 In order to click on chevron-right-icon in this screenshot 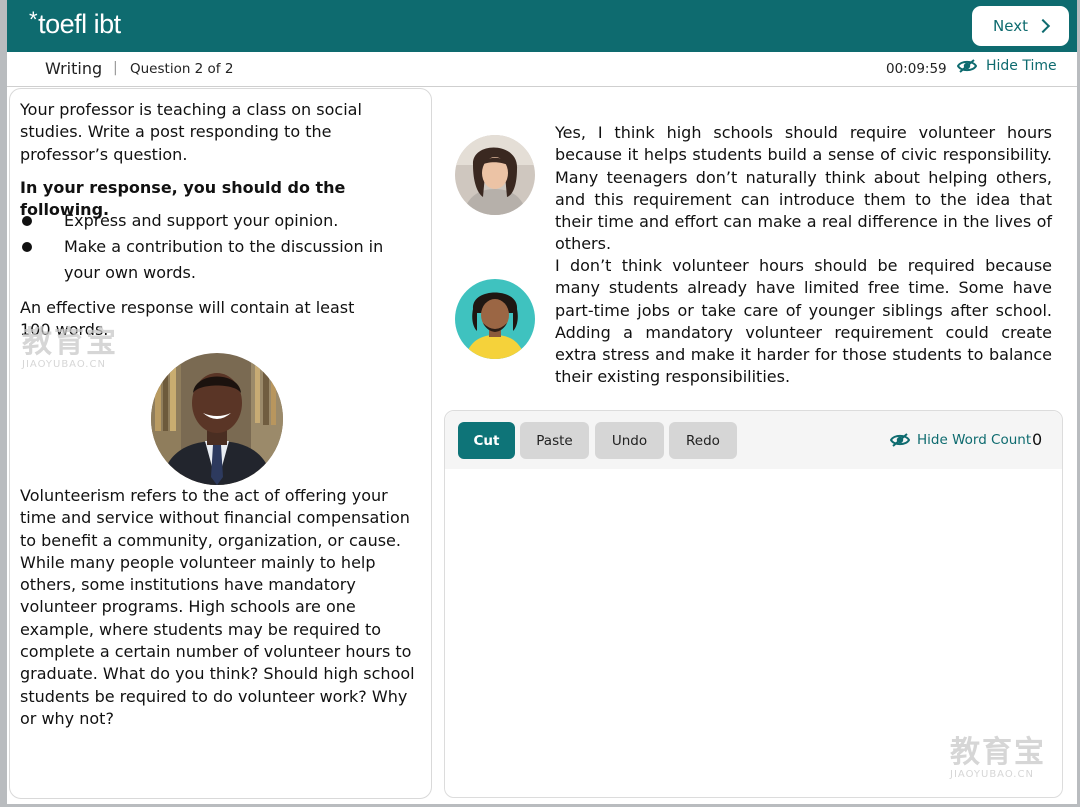, I will do `click(1043, 26)`.